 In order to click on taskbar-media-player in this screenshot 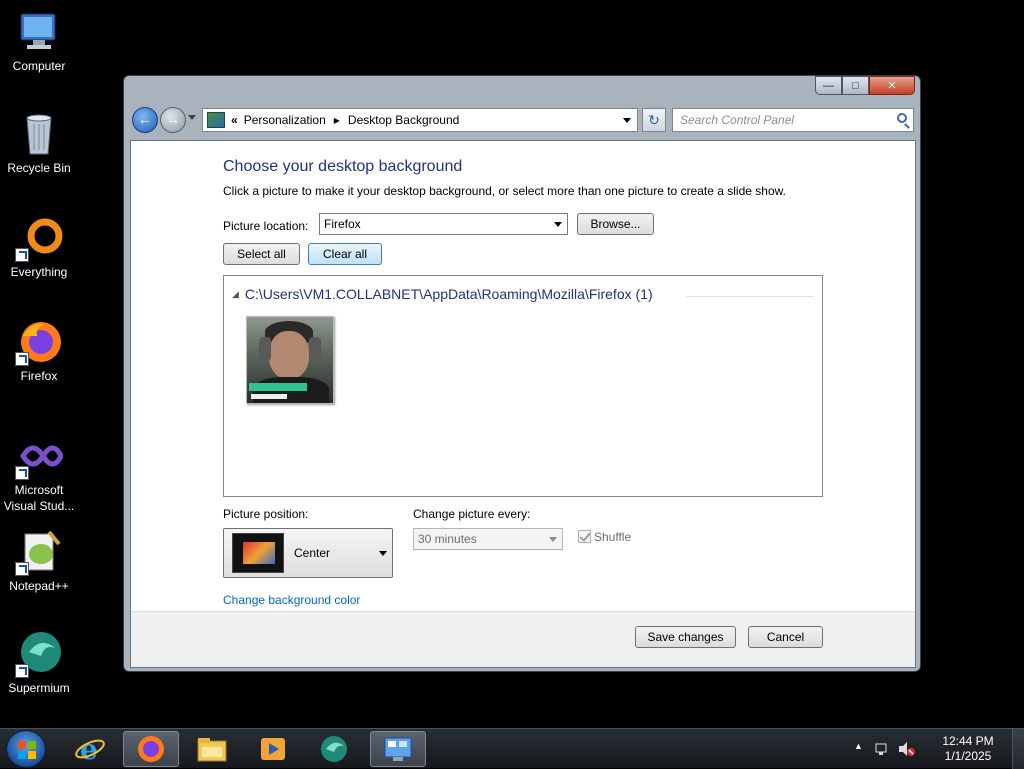, I will do `click(273, 749)`.